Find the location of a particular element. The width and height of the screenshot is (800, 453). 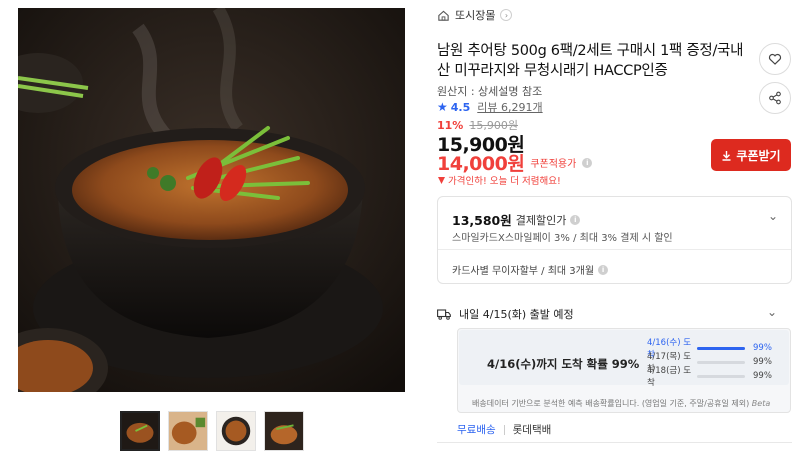

coupon-label: 쿠폰적용가 is located at coordinates (553, 164).